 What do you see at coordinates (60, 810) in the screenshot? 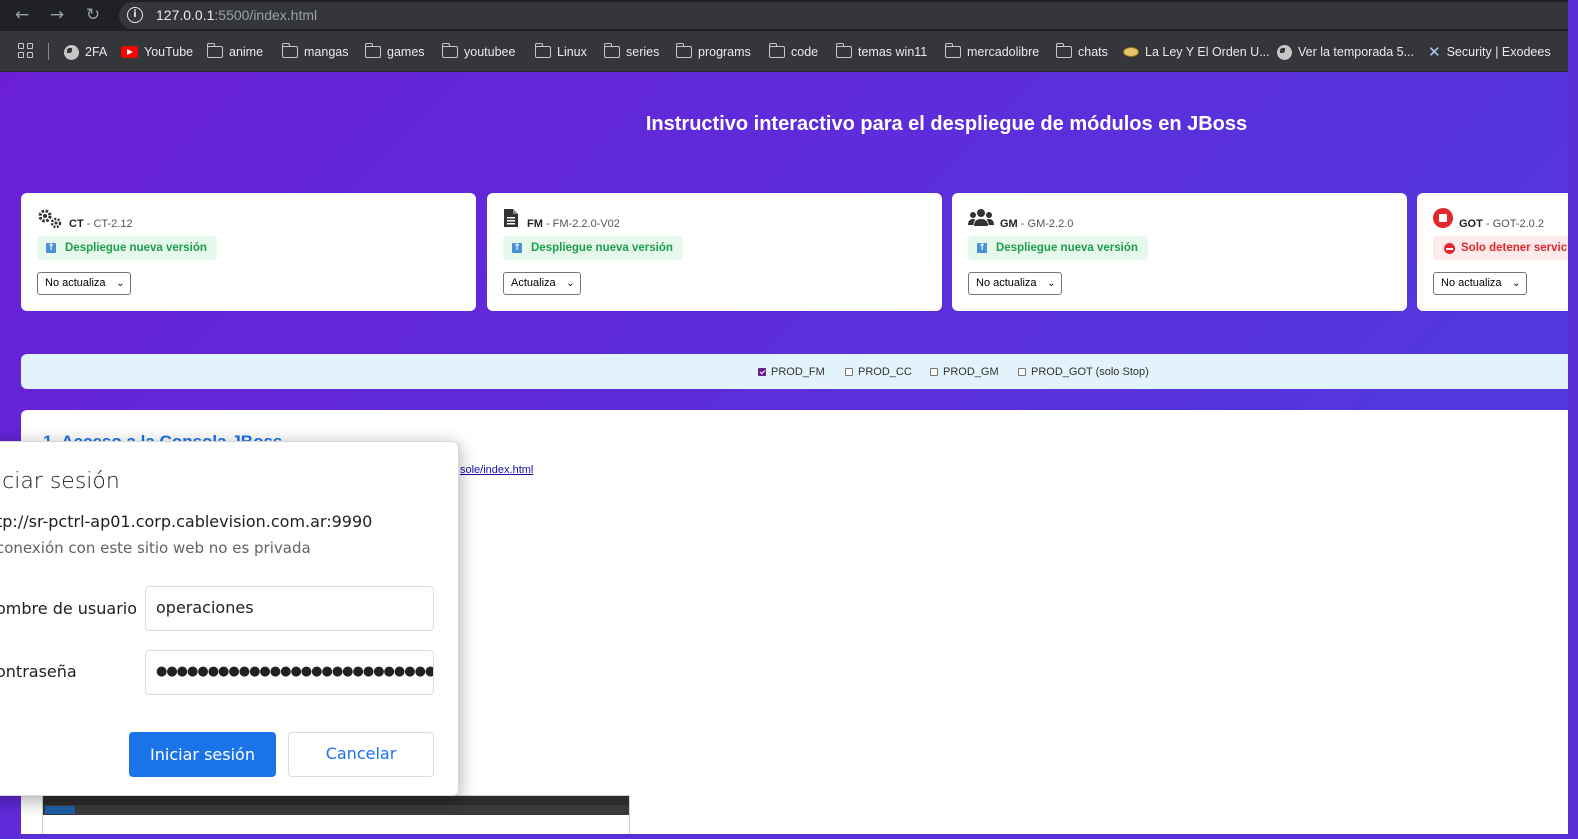
I see `screenshot-active-tab` at bounding box center [60, 810].